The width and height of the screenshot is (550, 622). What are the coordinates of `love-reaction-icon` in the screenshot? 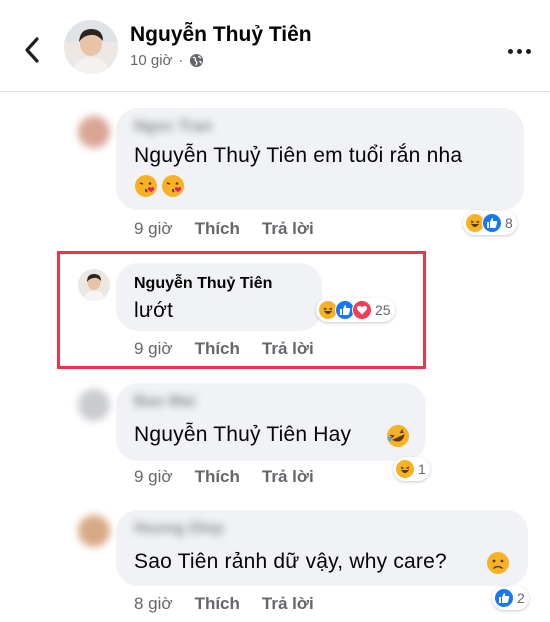 It's located at (362, 310).